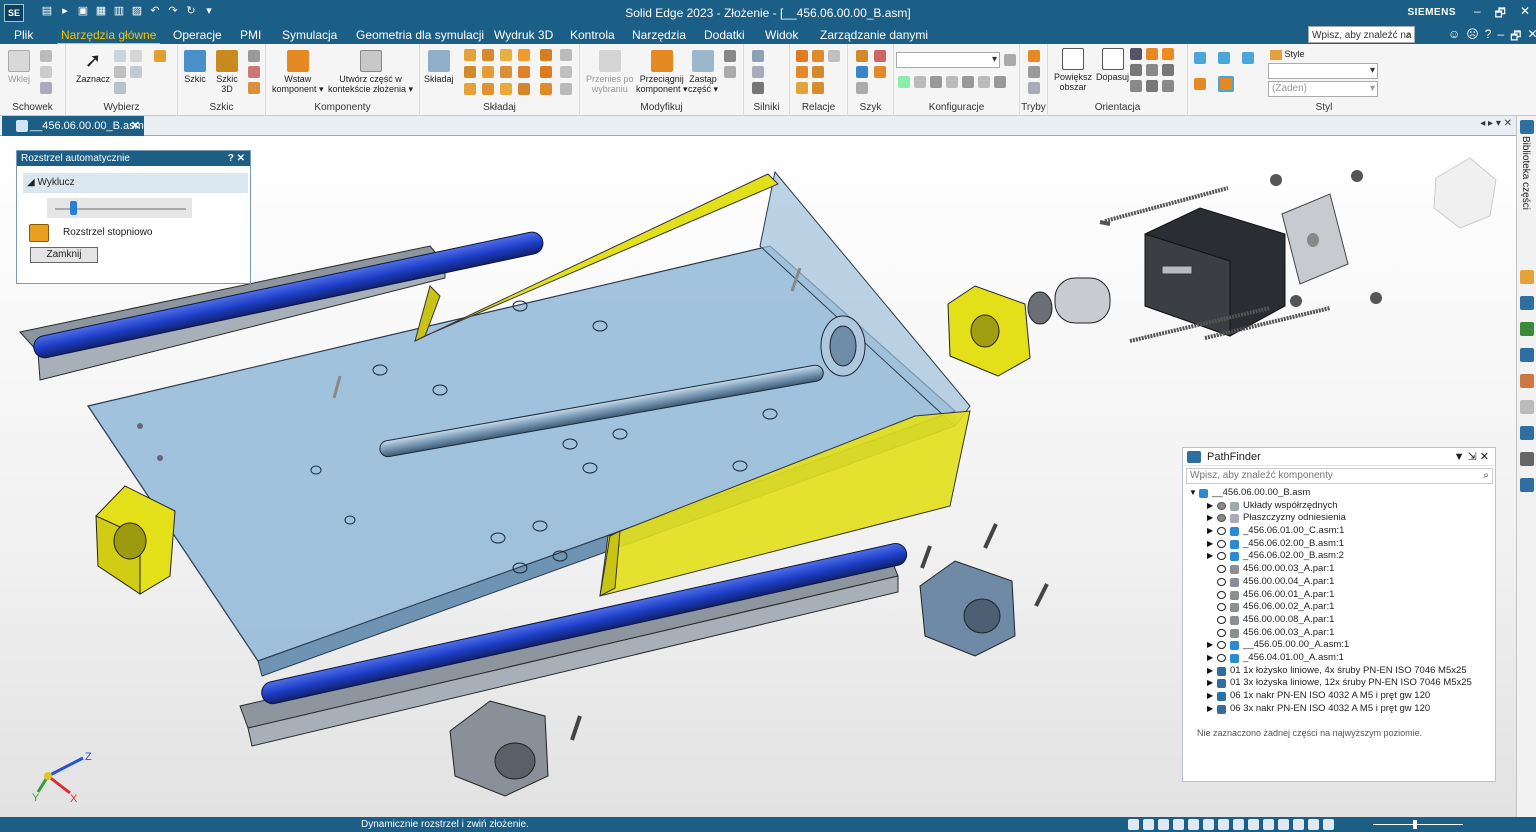 This screenshot has width=1536, height=832. I want to click on tree-row: 456.00.00.08_A.par:1, so click(1339, 620).